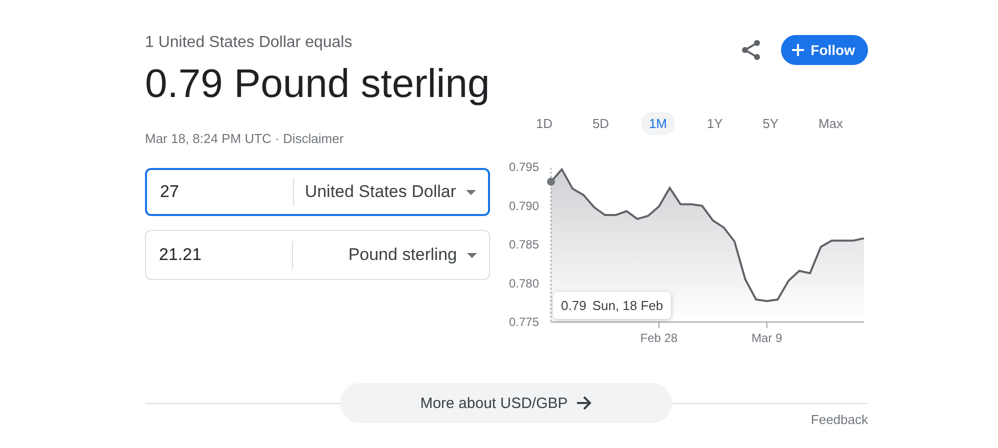 The image size is (998, 448). Describe the element at coordinates (219, 255) in the screenshot. I see `amount-field: 21.21` at that location.